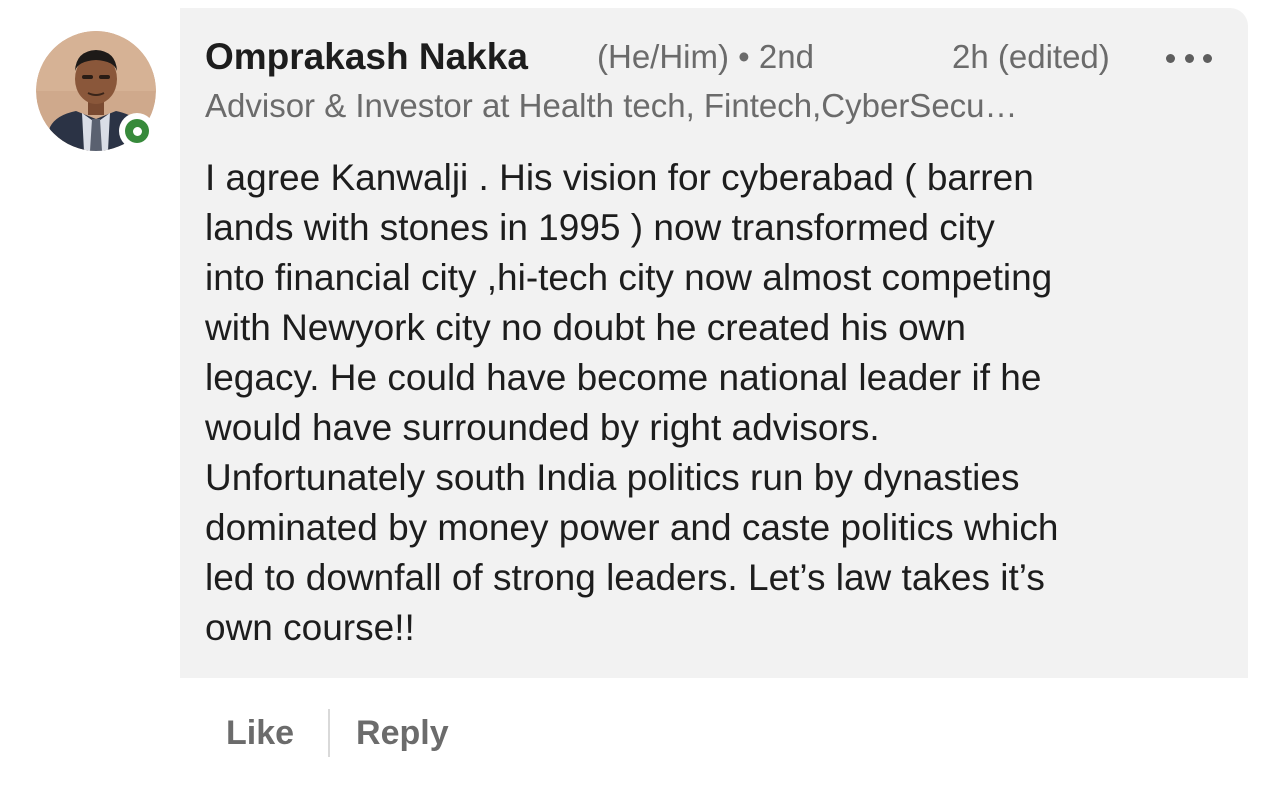 The height and width of the screenshot is (790, 1284). What do you see at coordinates (366, 57) in the screenshot?
I see `author-name: Omprakash Nakka` at bounding box center [366, 57].